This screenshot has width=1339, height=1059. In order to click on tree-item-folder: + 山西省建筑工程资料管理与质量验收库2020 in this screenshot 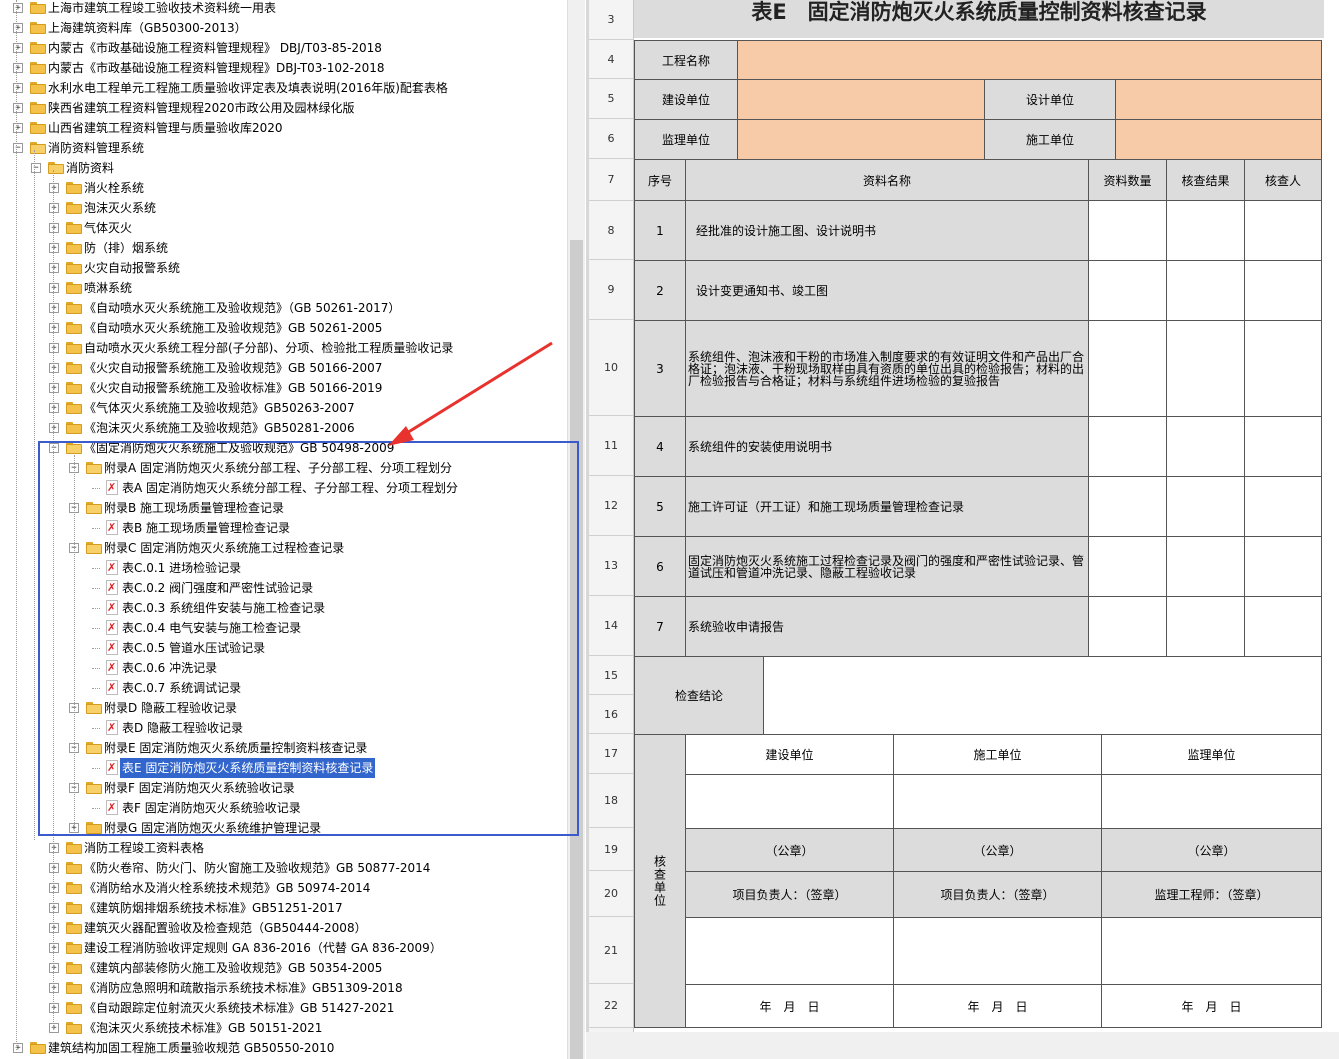, I will do `click(283, 128)`.